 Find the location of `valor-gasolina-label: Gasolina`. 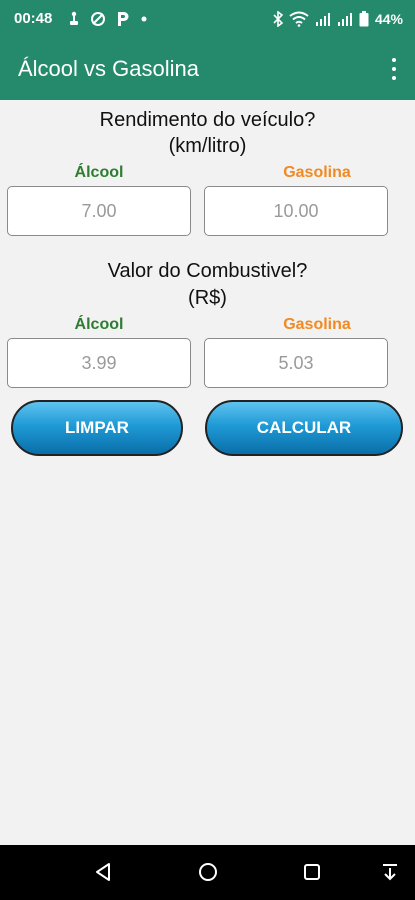

valor-gasolina-label: Gasolina is located at coordinates (317, 324).